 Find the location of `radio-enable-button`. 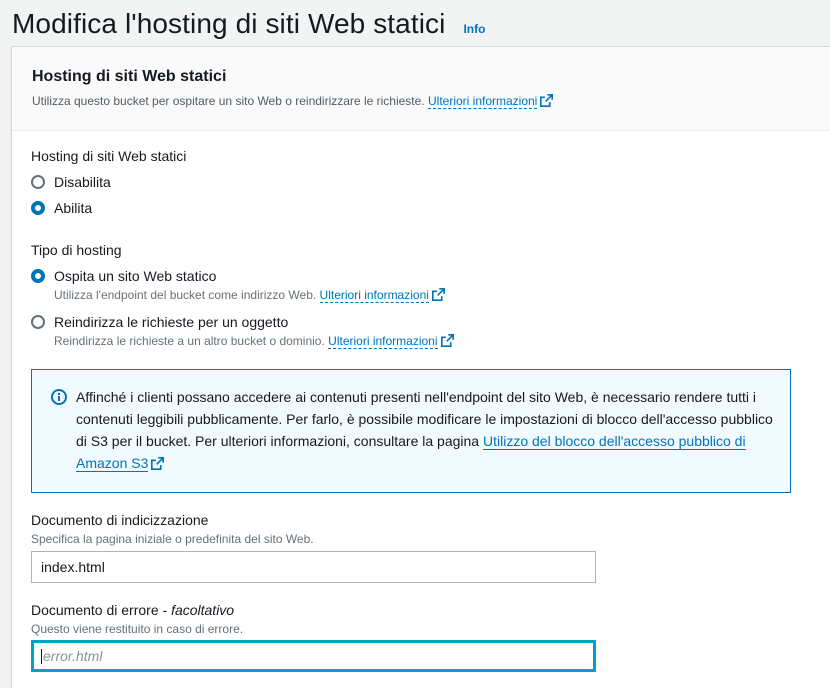

radio-enable-button is located at coordinates (38, 208).